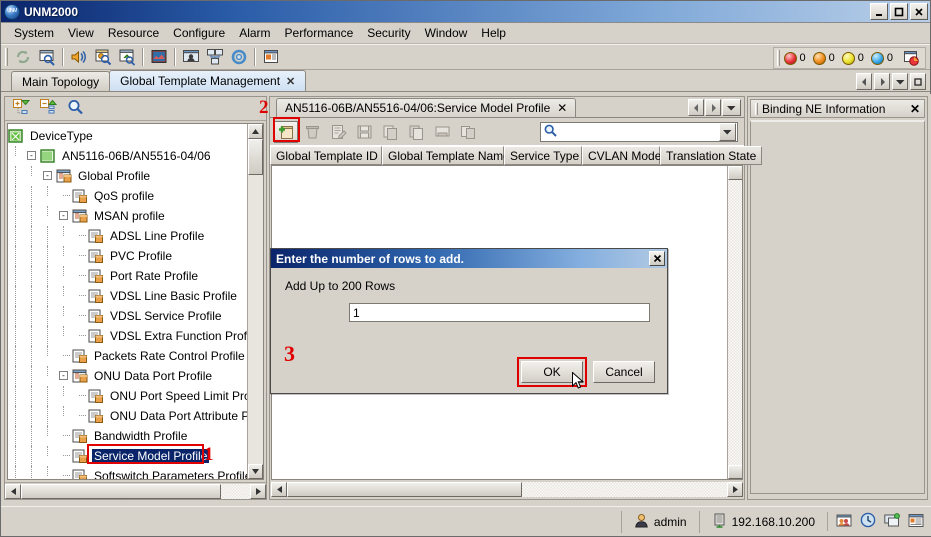 This screenshot has height=537, width=931. What do you see at coordinates (794, 58) in the screenshot?
I see `alarm-critical: 0` at bounding box center [794, 58].